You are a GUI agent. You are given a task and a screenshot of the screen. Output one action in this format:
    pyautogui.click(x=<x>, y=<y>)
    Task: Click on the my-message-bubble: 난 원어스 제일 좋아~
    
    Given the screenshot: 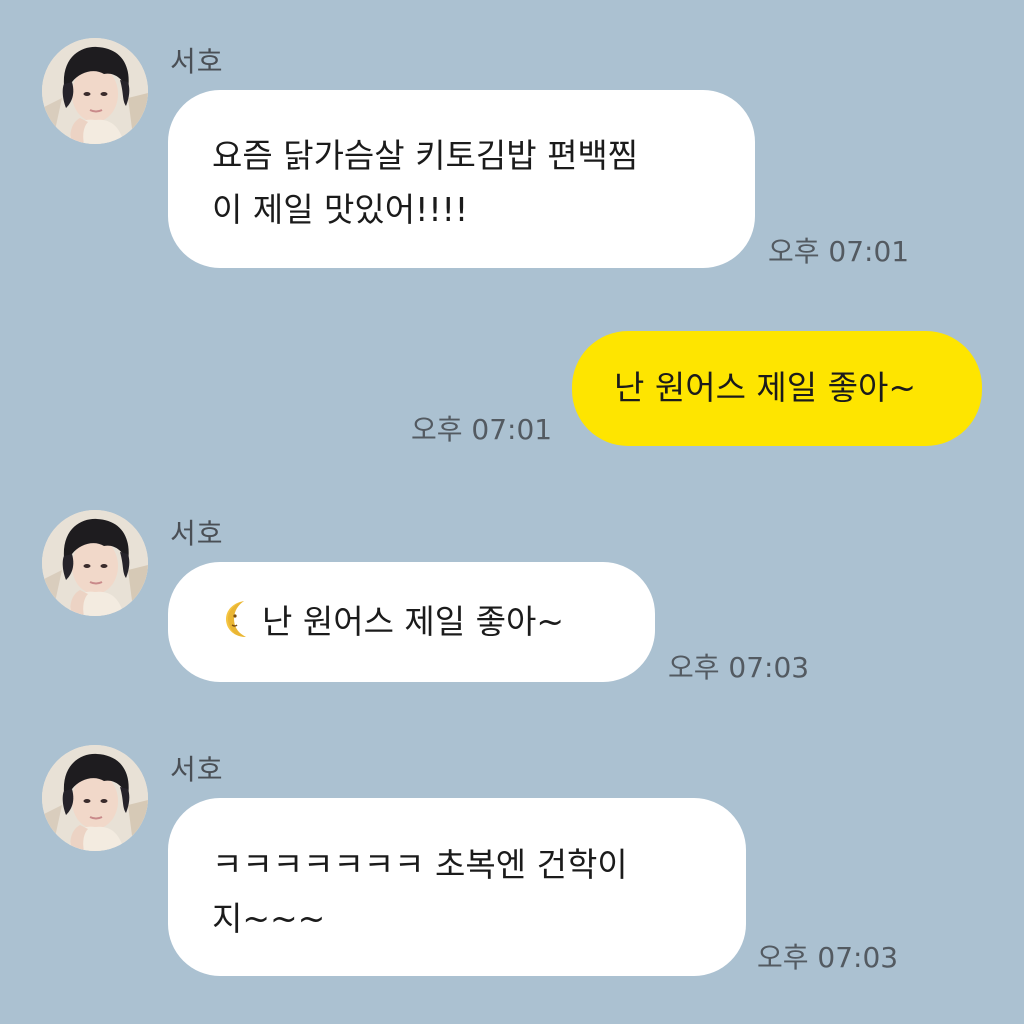 What is the action you would take?
    pyautogui.click(x=777, y=388)
    